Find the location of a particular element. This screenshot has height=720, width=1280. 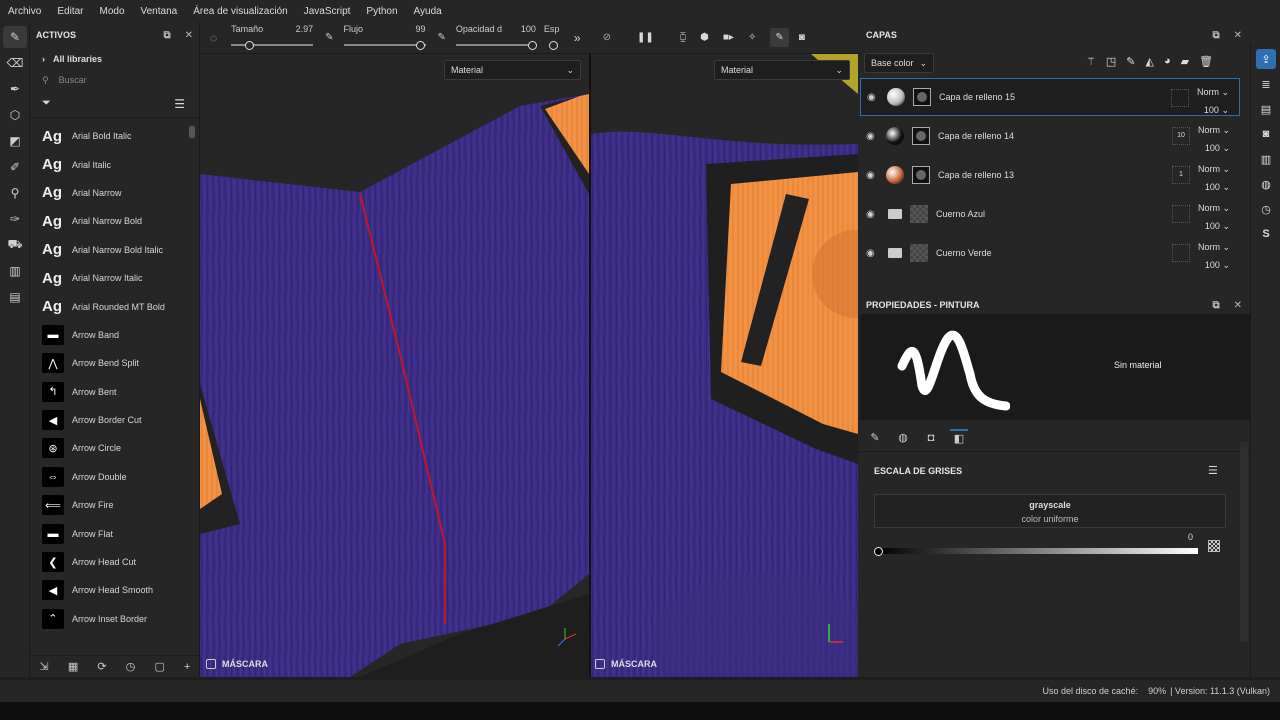

asset-item: ⌃ Arrow Inset Border is located at coordinates (114, 619).